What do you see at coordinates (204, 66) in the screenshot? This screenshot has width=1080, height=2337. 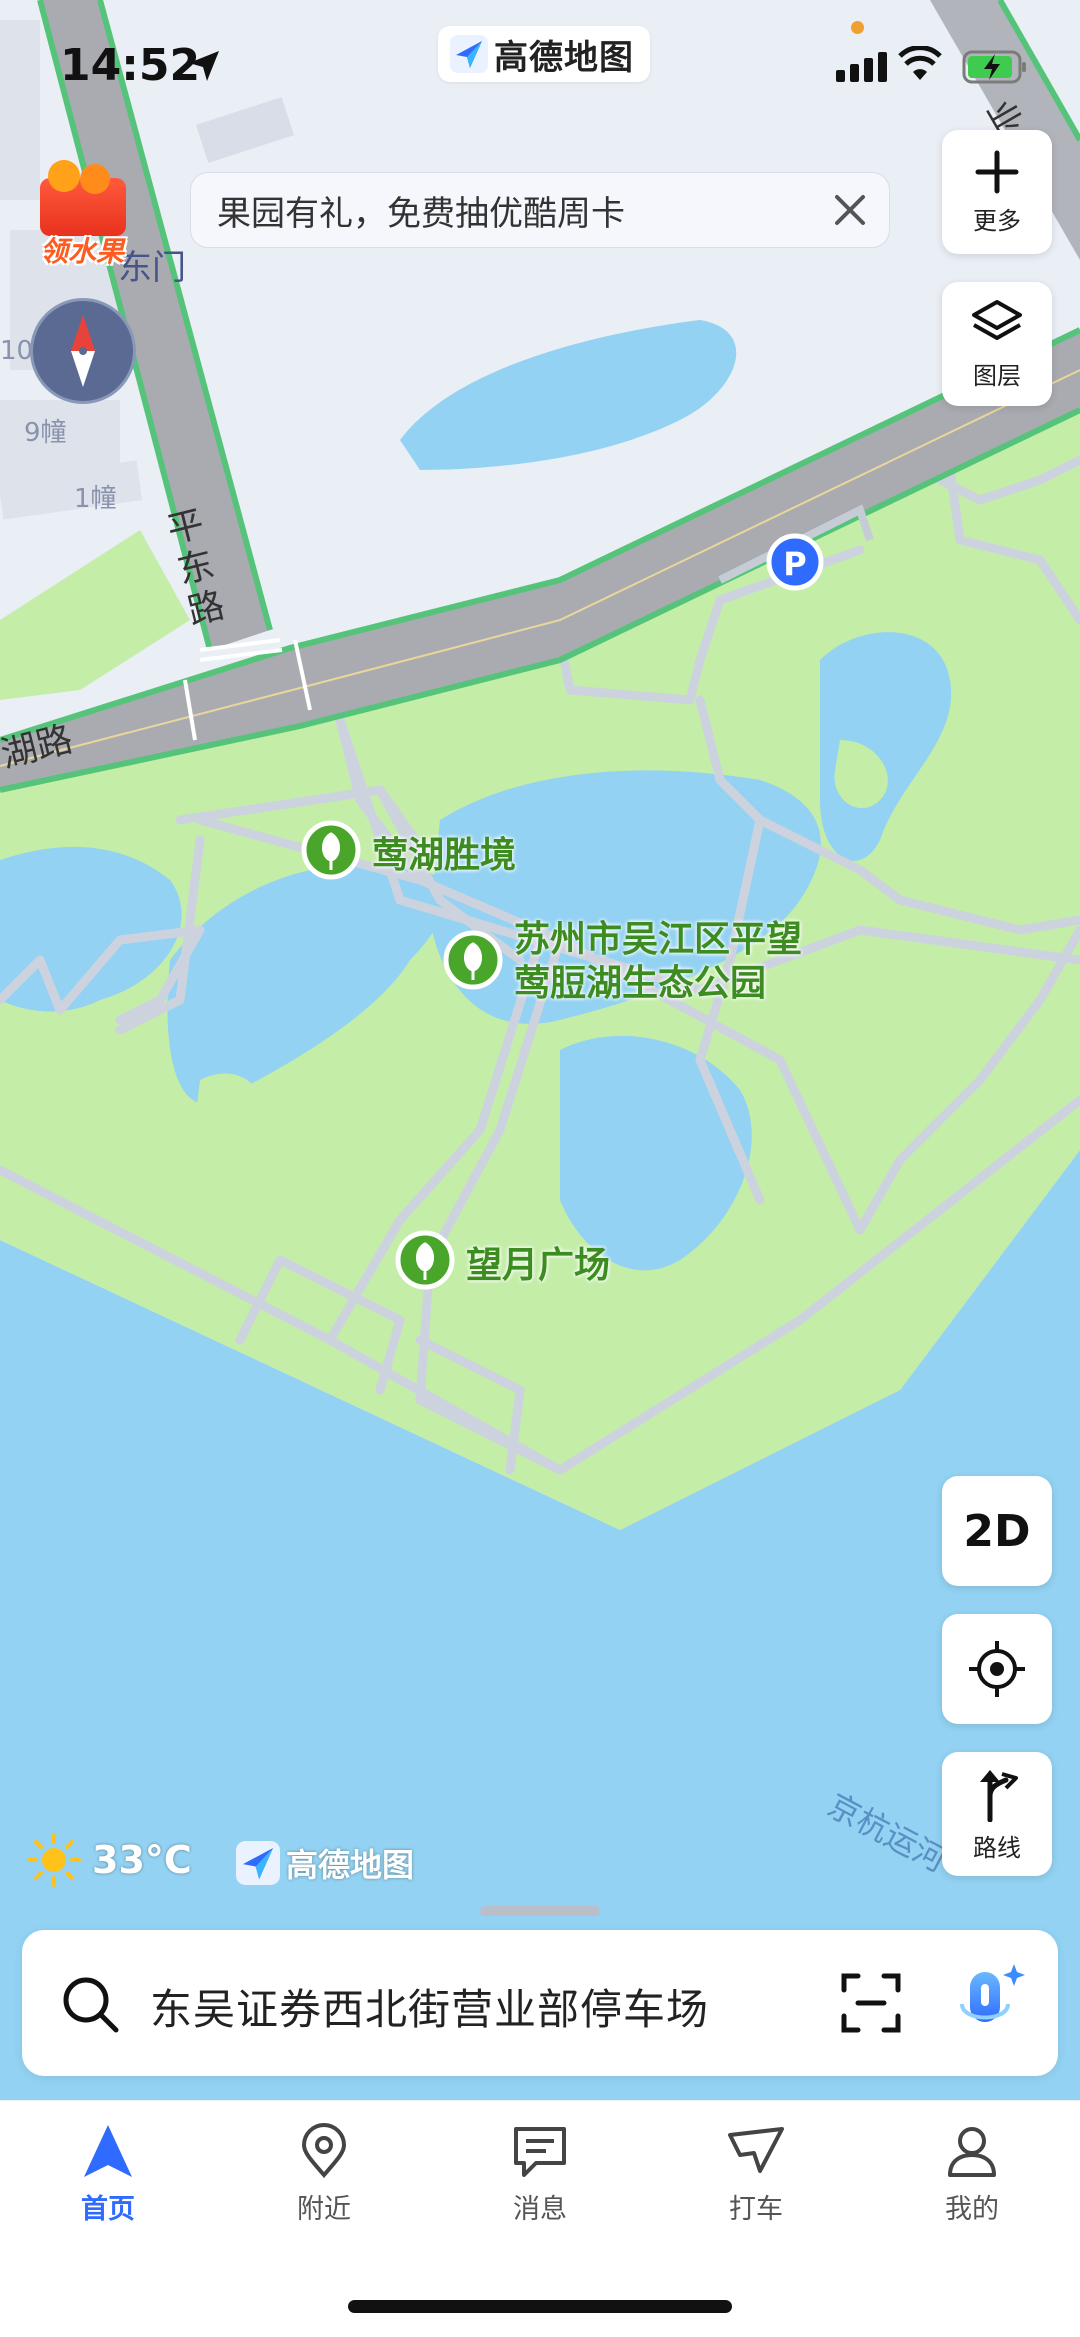 I see `location-arrow-icon` at bounding box center [204, 66].